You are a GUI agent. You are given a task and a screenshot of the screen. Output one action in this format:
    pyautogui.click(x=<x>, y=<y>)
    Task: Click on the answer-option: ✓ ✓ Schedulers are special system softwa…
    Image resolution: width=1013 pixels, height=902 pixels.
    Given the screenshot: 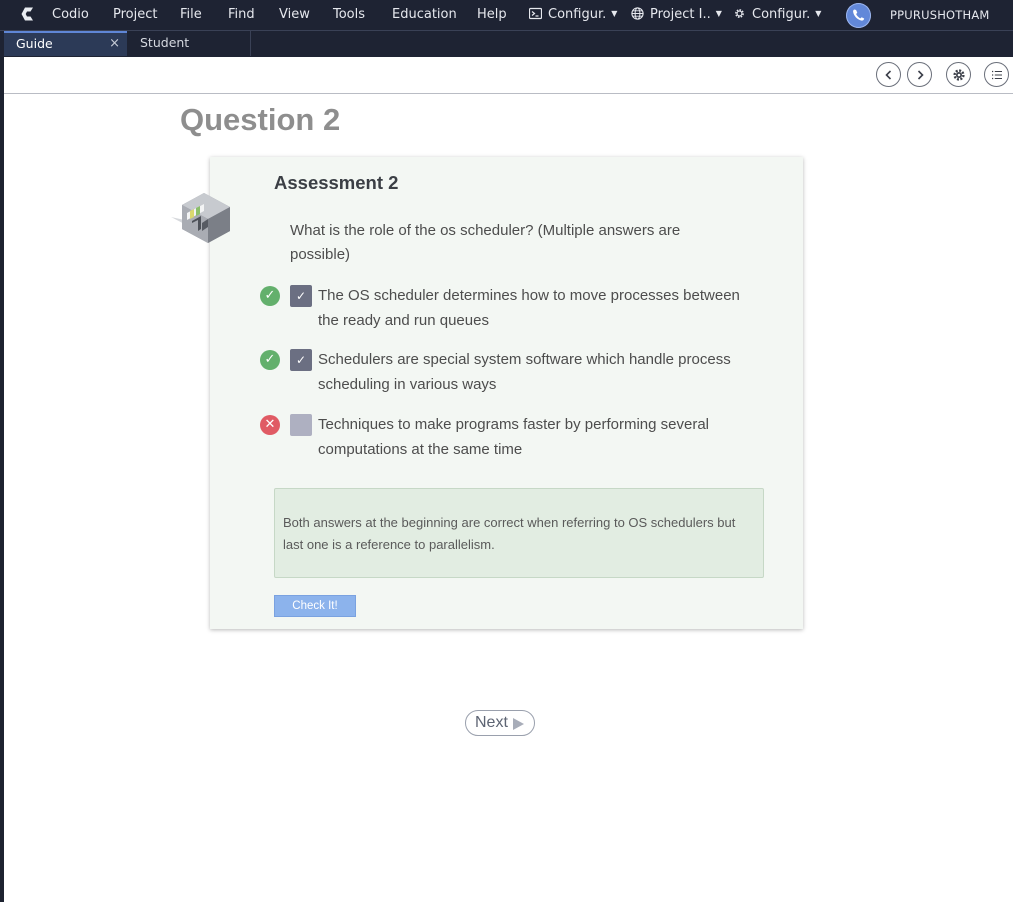 What is the action you would take?
    pyautogui.click(x=500, y=373)
    